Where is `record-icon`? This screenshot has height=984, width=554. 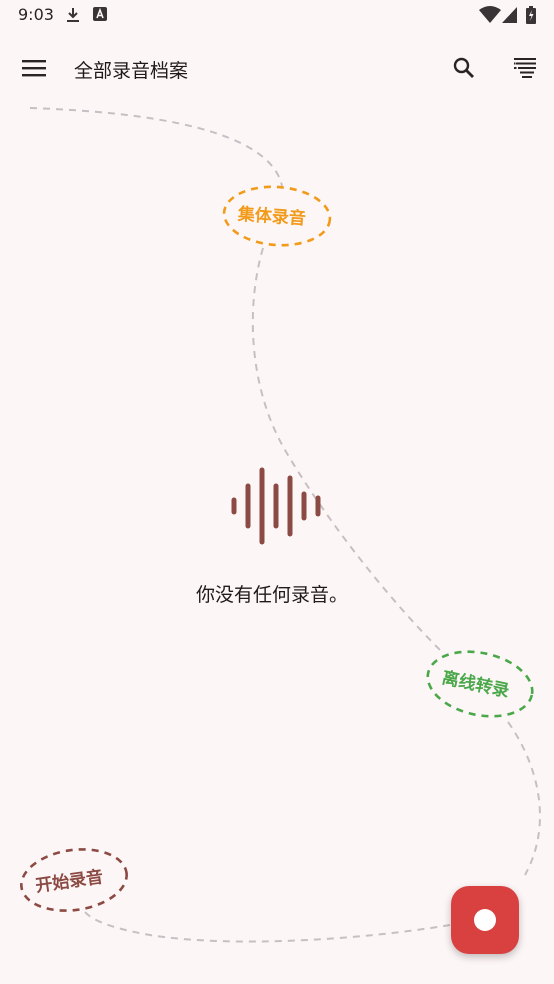
record-icon is located at coordinates (485, 920).